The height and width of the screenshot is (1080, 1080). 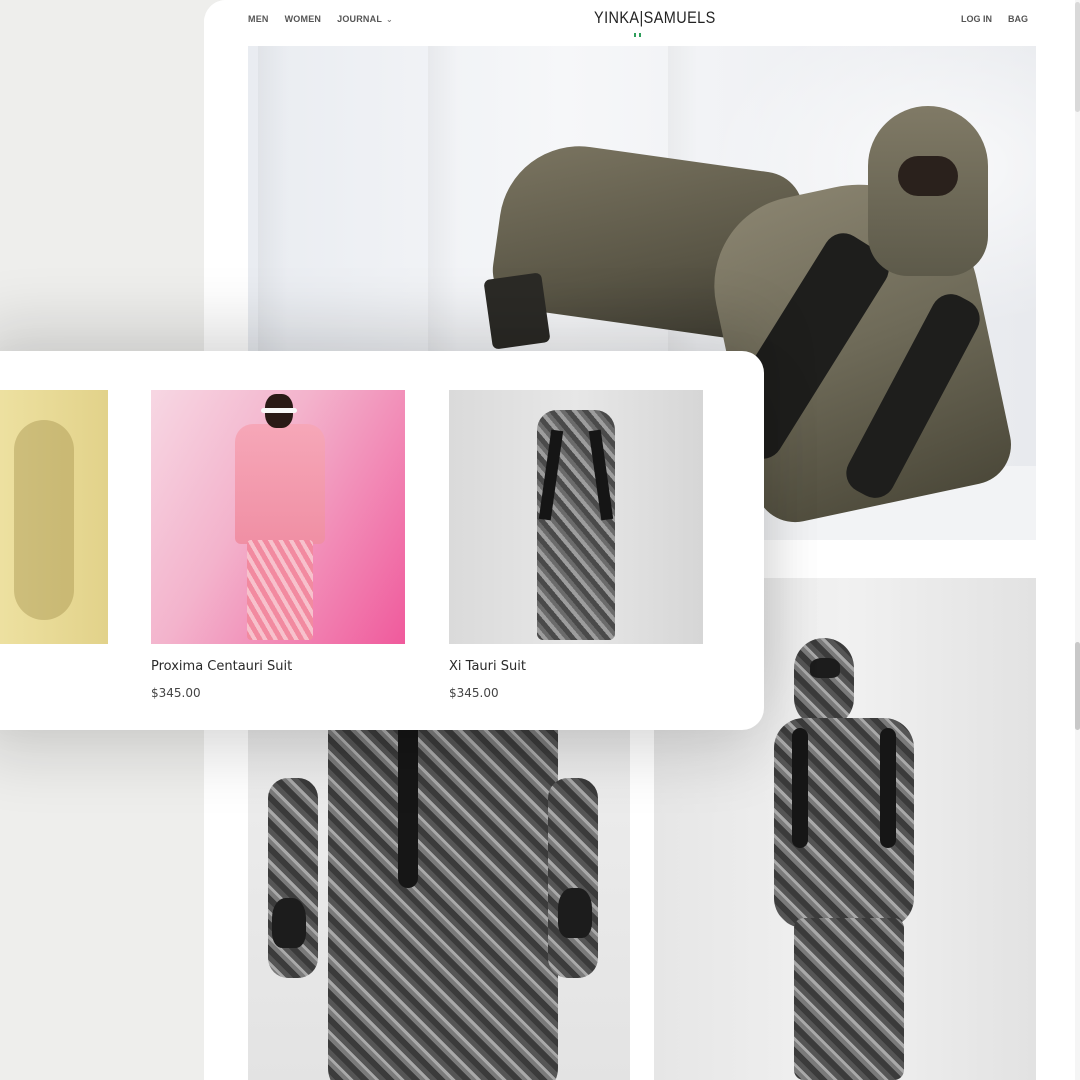 What do you see at coordinates (1018, 19) in the screenshot?
I see `bag-link: BAG` at bounding box center [1018, 19].